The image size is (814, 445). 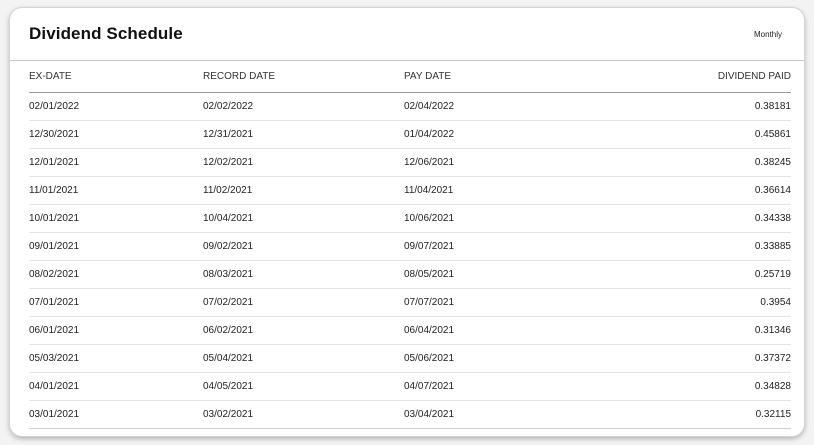 What do you see at coordinates (303, 274) in the screenshot?
I see `record-date-cell: 08/03/2021` at bounding box center [303, 274].